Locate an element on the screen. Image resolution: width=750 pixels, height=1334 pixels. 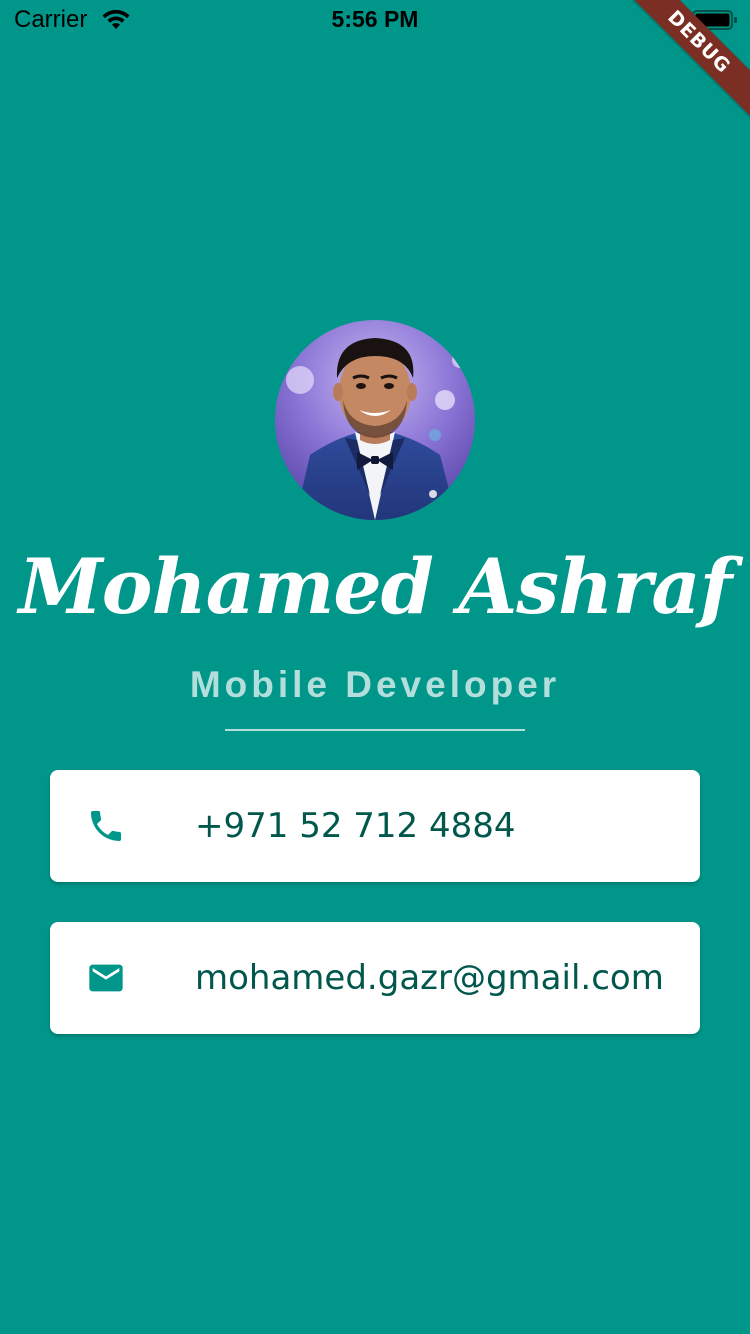
email-address: mohamed.gazr@gmail.com is located at coordinates (429, 978).